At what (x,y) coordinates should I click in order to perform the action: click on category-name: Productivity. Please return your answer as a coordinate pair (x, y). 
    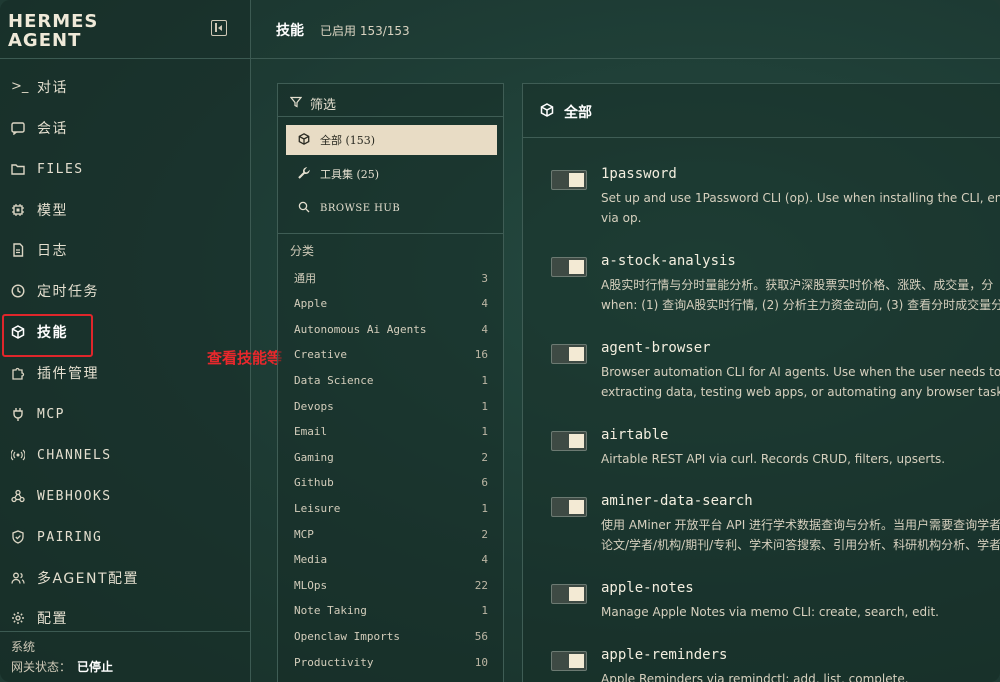
    Looking at the image, I should click on (334, 662).